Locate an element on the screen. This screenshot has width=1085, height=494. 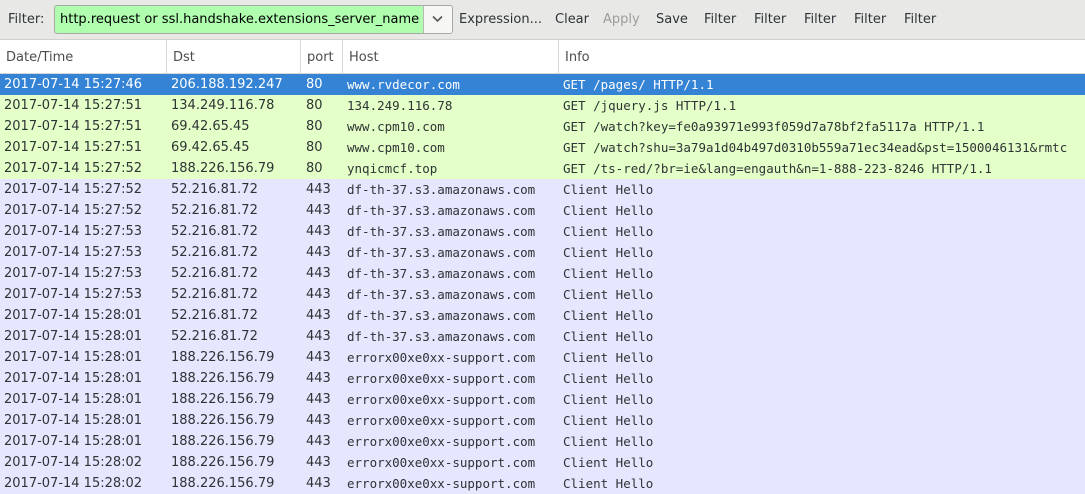
packet-info: GET /pages/ HTTP/1.1 is located at coordinates (638, 84).